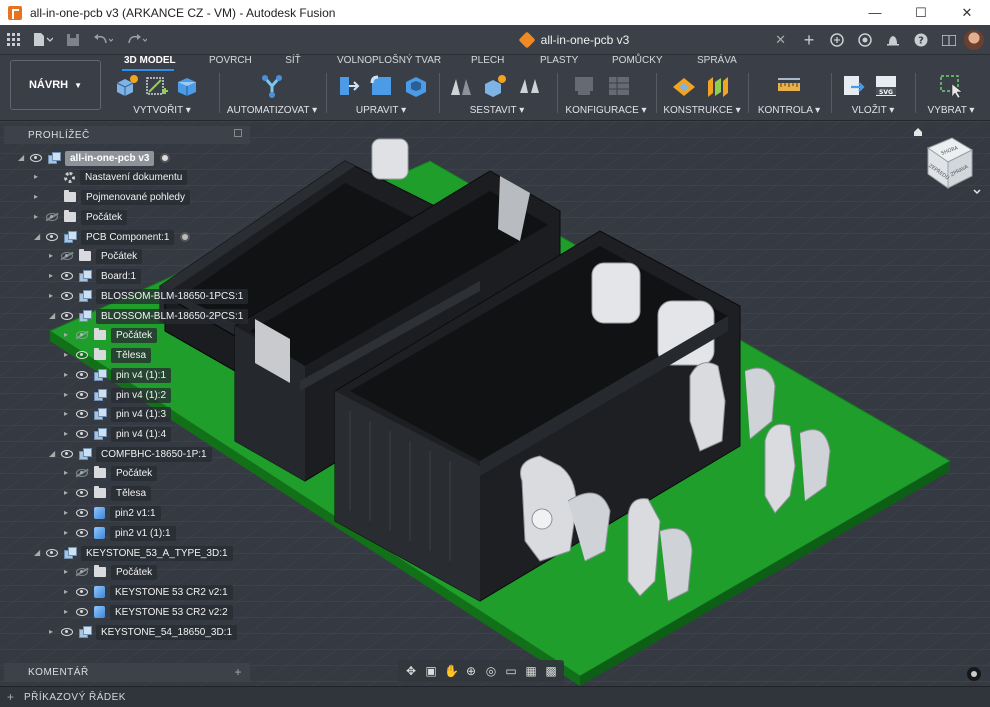 The image size is (990, 707). What do you see at coordinates (702, 95) in the screenshot?
I see `group-construct: KONSTRUKCE ▾` at bounding box center [702, 95].